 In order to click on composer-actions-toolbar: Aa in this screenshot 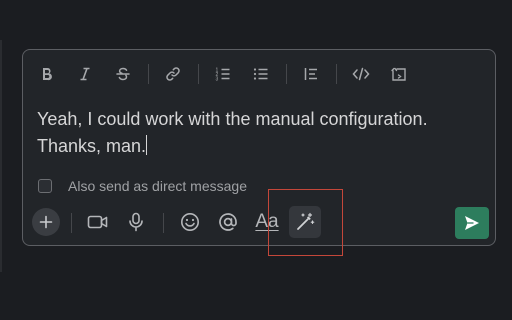, I will do `click(259, 223)`.